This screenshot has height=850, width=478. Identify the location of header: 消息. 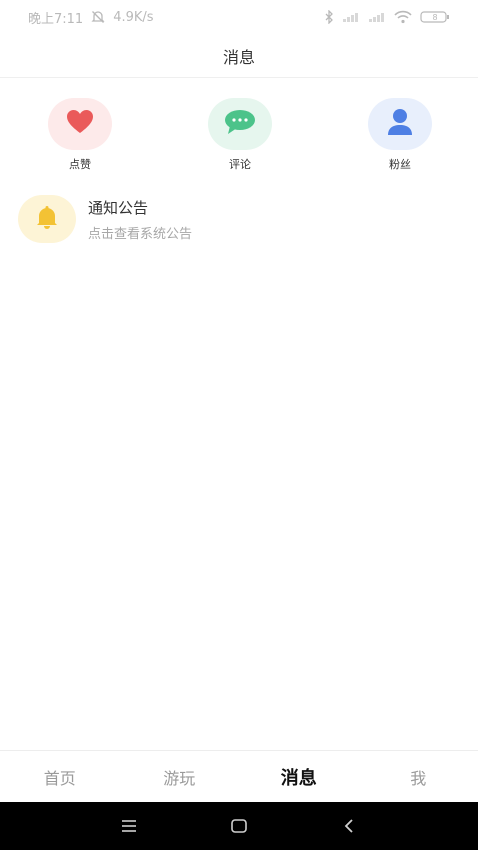
(239, 56).